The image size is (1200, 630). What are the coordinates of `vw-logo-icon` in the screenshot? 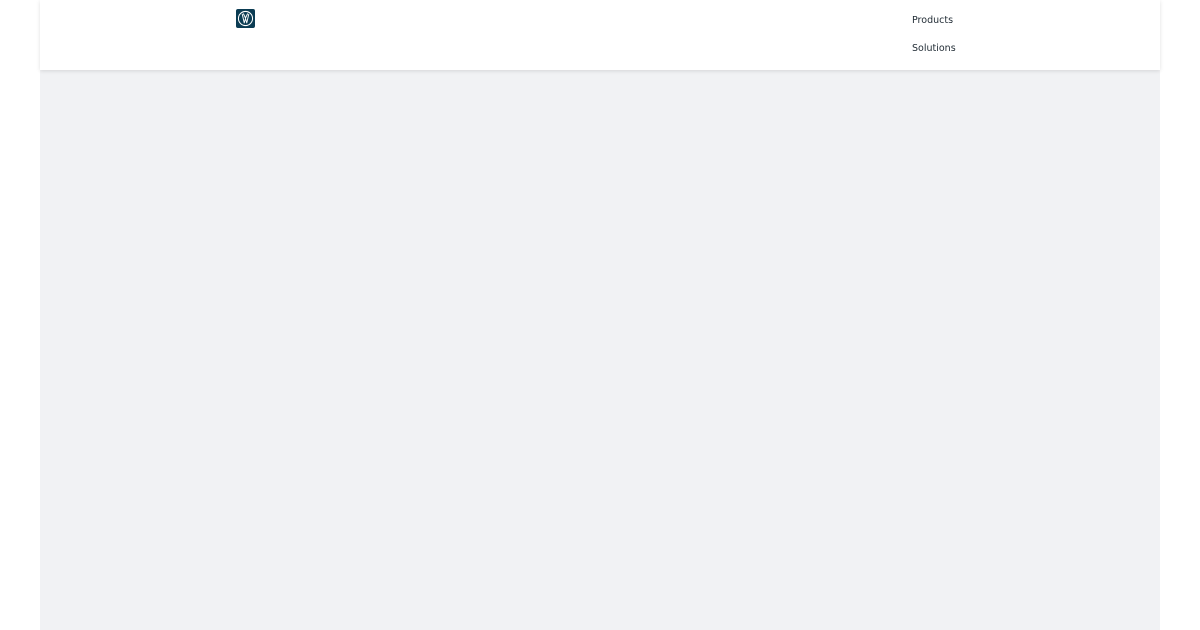 It's located at (245, 18).